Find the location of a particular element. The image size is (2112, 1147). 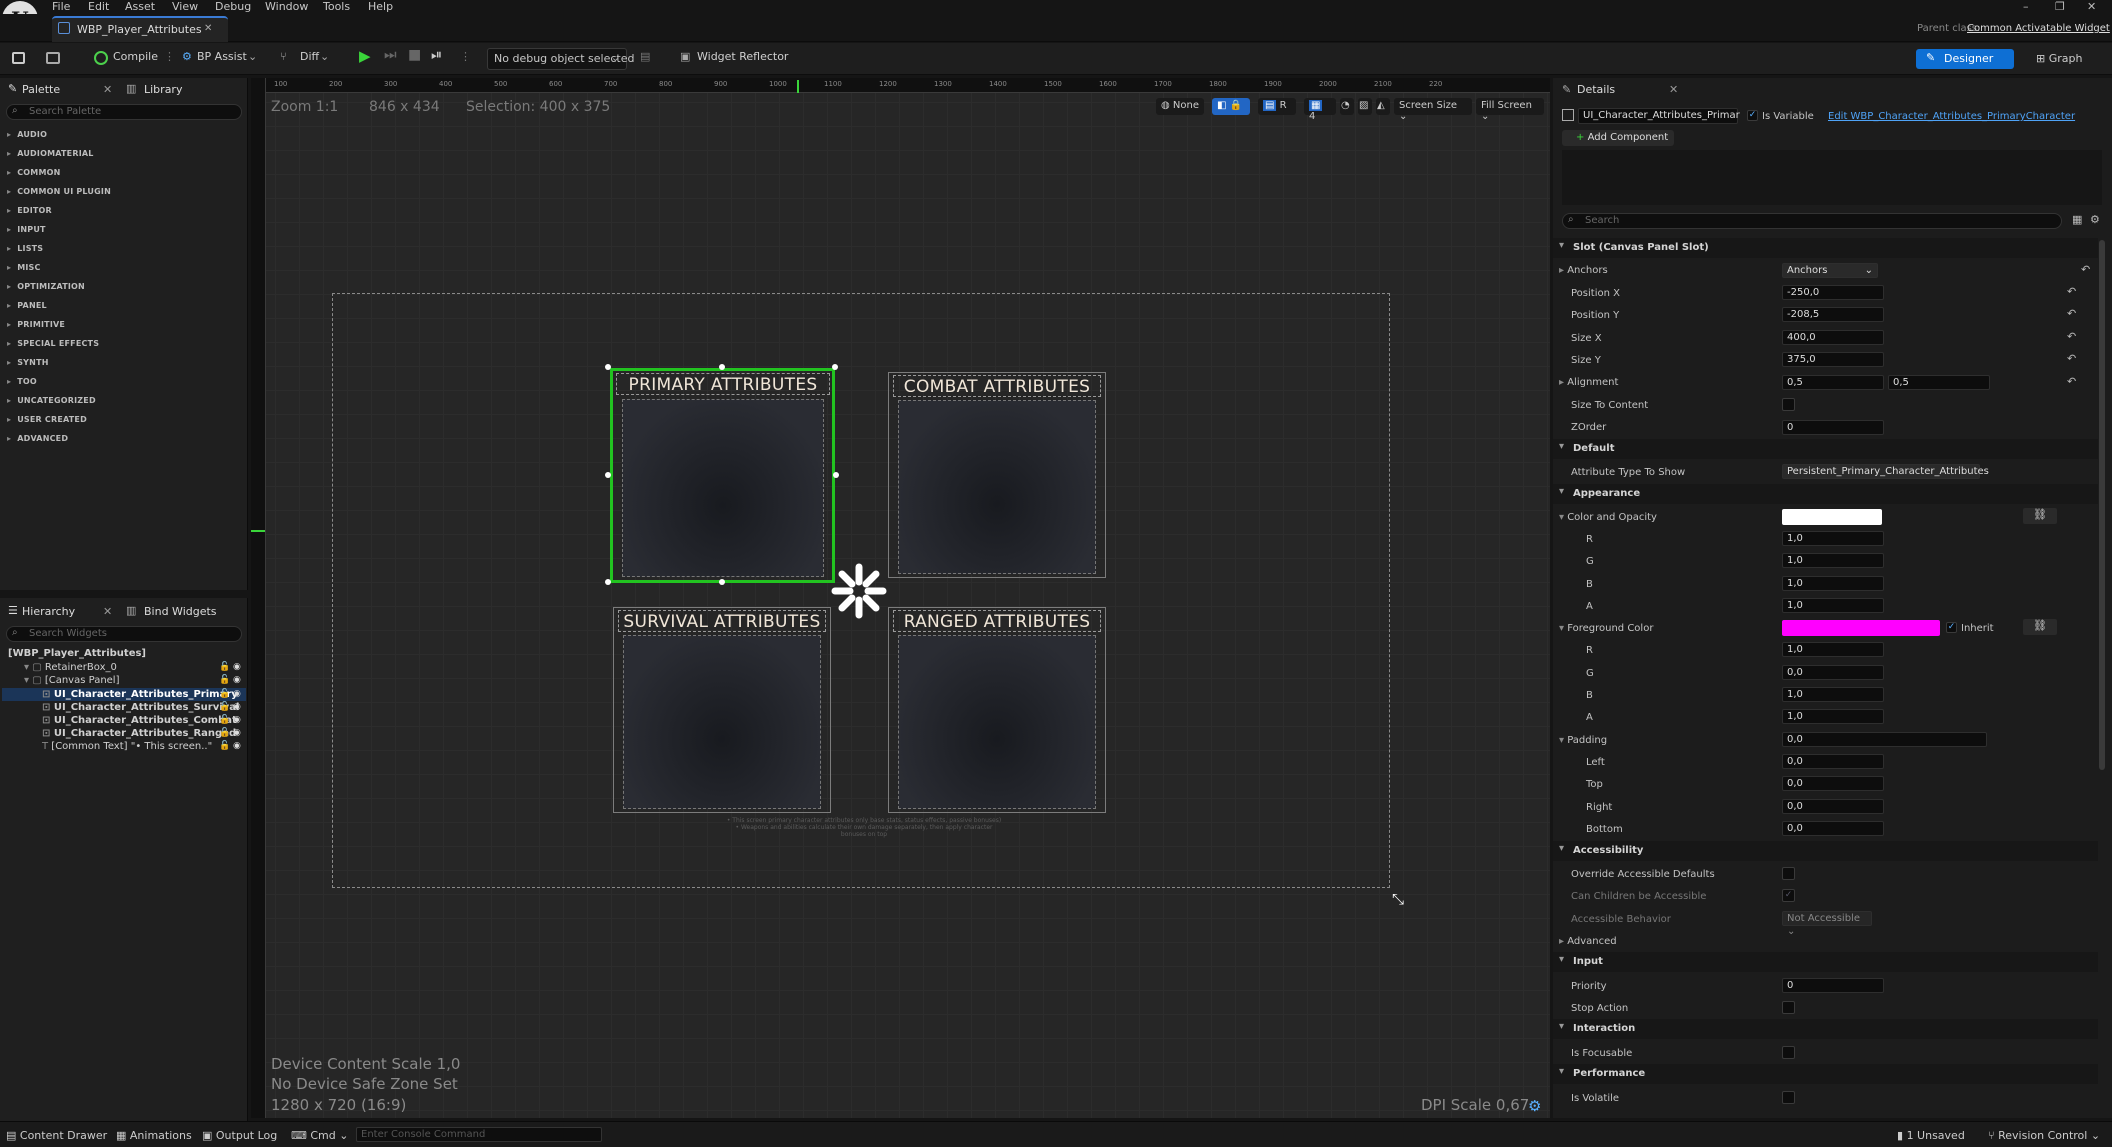

menu-tools: Tools is located at coordinates (336, 6).